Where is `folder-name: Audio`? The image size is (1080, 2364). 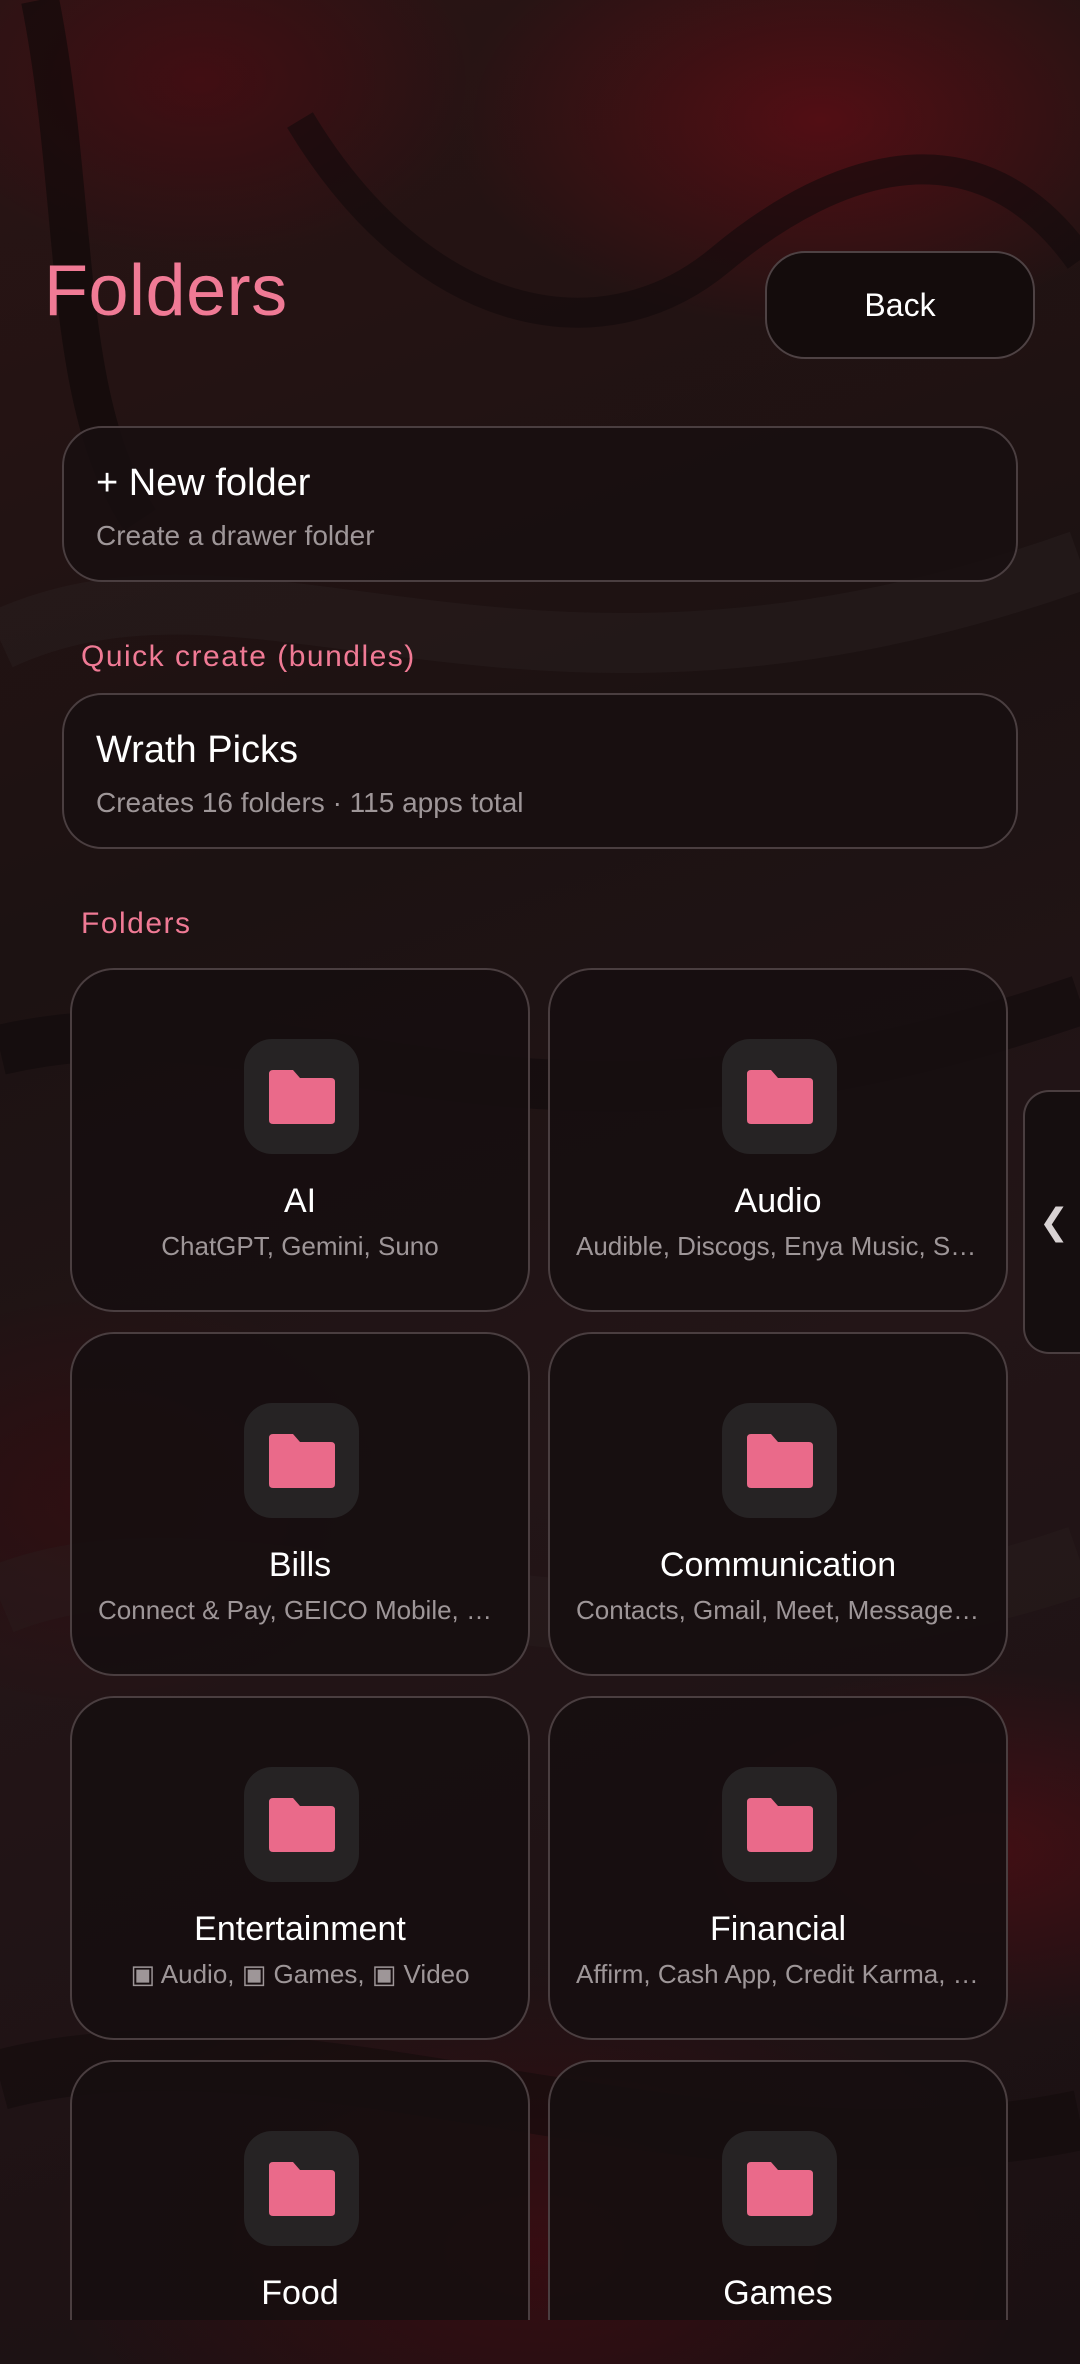 folder-name: Audio is located at coordinates (778, 1201).